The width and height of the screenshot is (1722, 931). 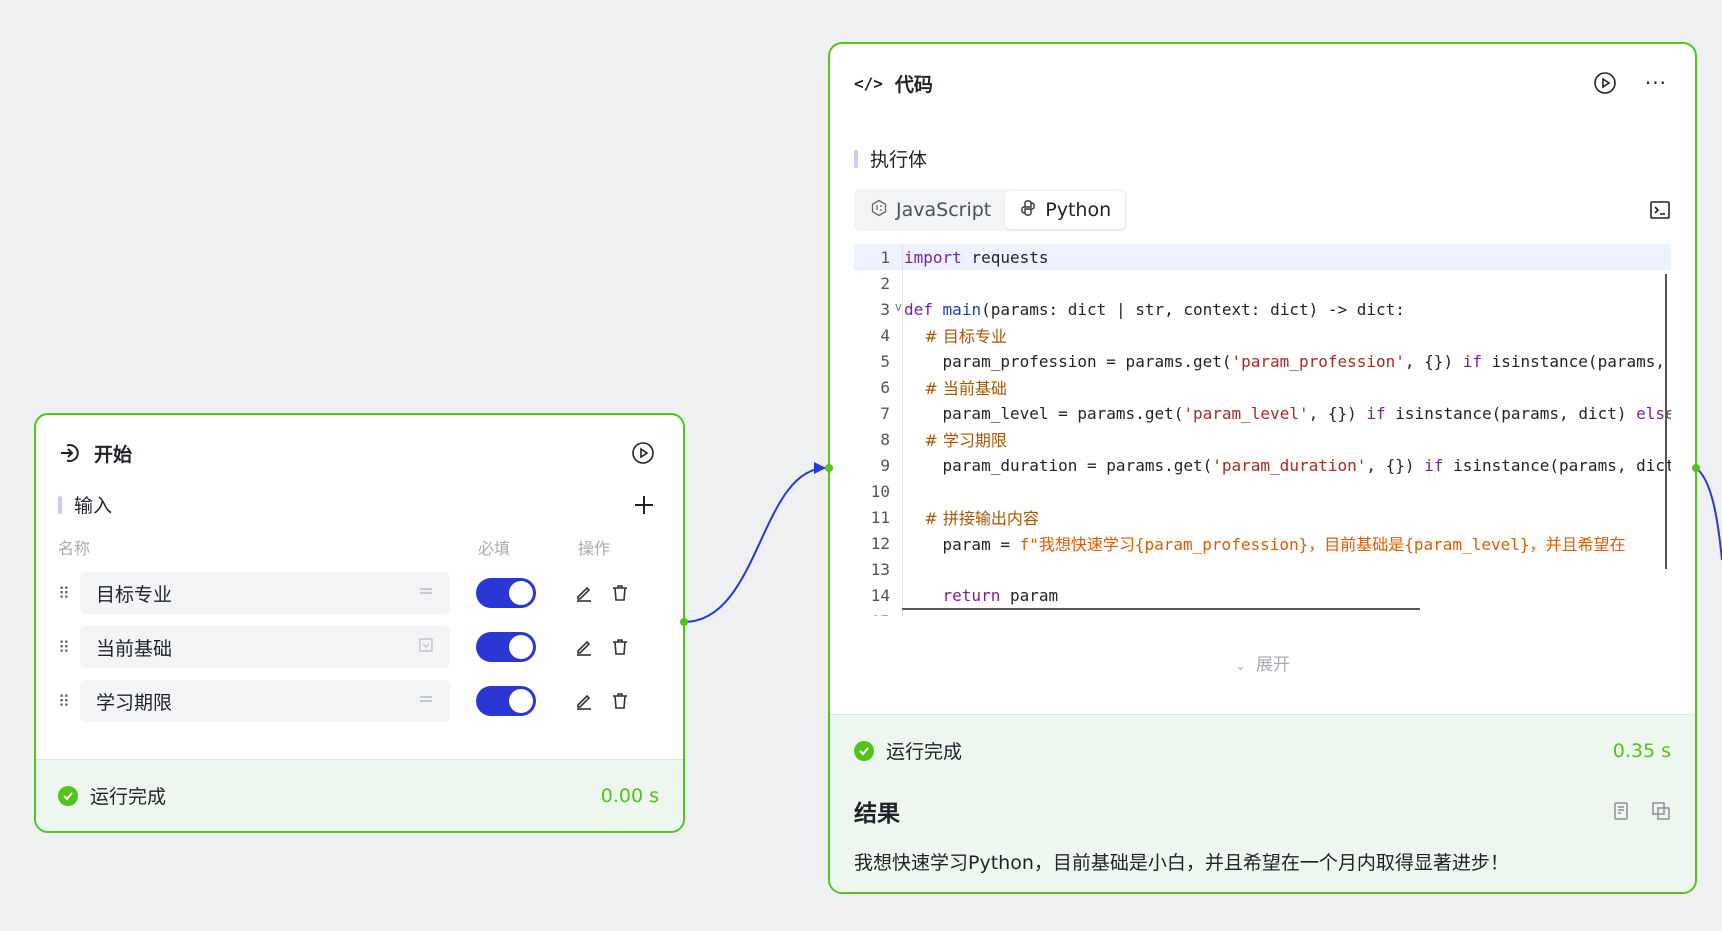 I want to click on code-line: 11 # 拼接输出内容, so click(x=1262, y=517).